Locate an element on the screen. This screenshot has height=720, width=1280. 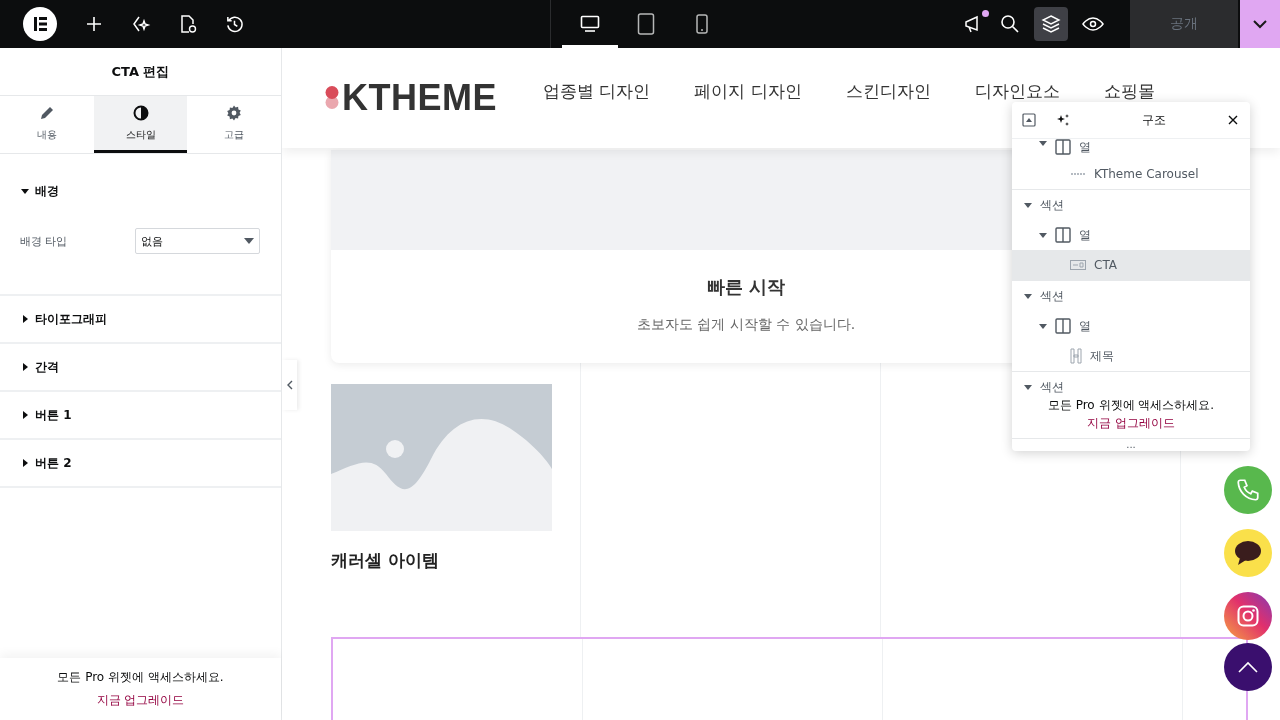
structure-title: 구조 is located at coordinates (1154, 120).